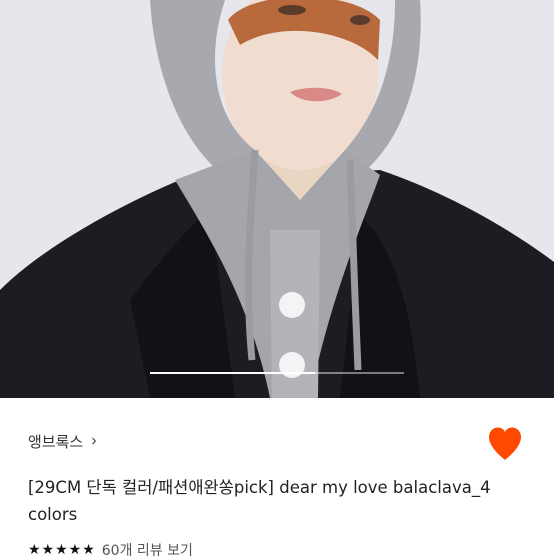 This screenshot has width=554, height=560. I want to click on rating-row: ★★★★★ 60개 리뷰 보기, so click(110, 550).